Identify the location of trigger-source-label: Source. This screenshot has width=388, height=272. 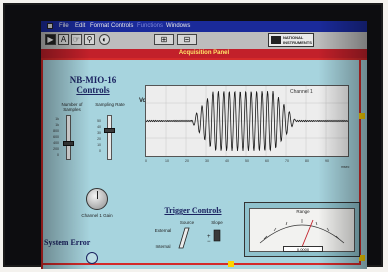
(187, 222).